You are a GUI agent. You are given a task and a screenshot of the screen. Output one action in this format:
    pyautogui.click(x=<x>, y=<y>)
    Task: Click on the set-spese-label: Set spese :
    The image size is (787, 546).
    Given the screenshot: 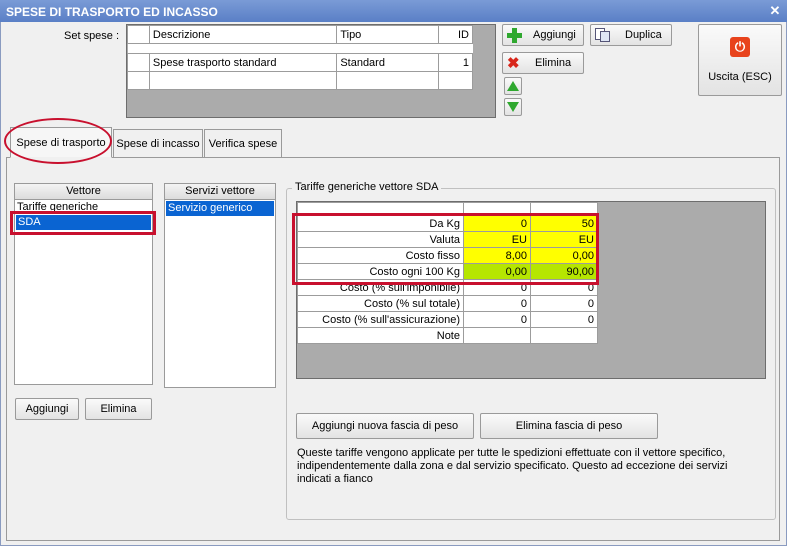 What is the action you would take?
    pyautogui.click(x=92, y=36)
    